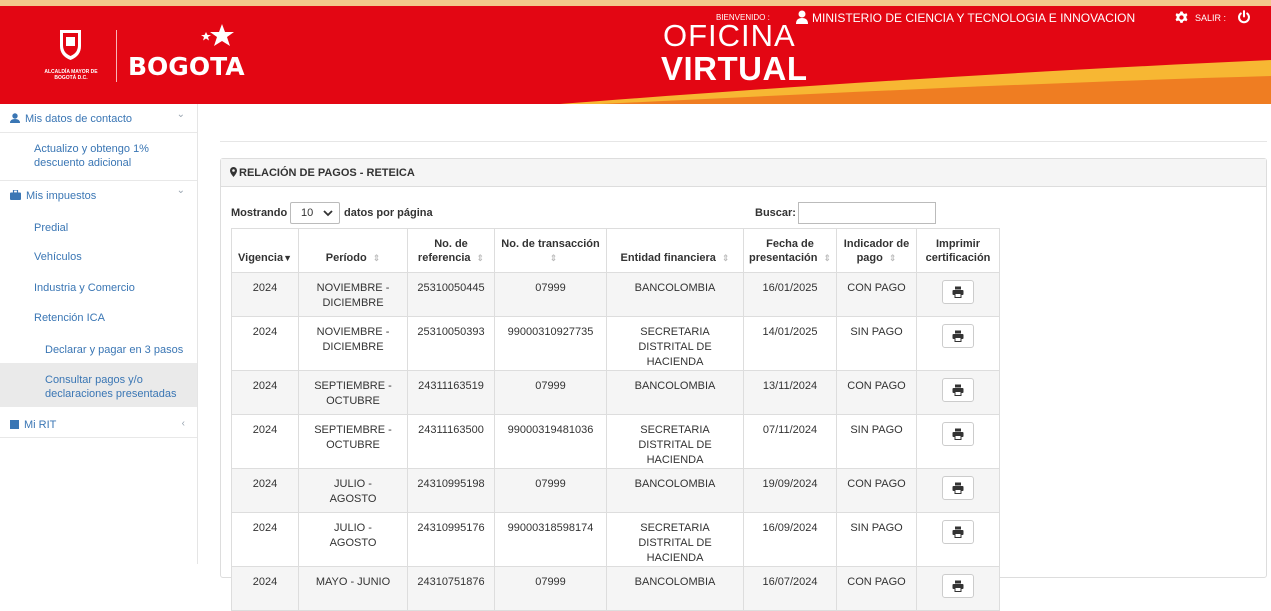 The image size is (1271, 611). I want to click on length-prefix-label: Mostrando, so click(259, 213).